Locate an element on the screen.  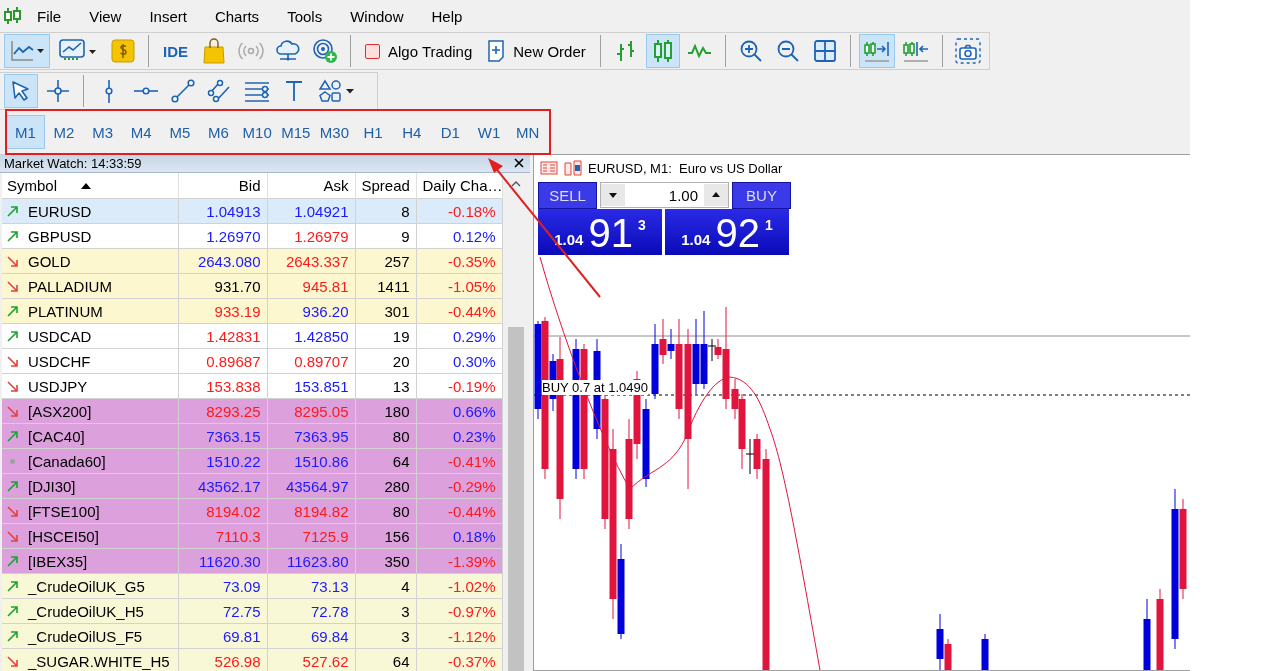
symbol-name: [ASX200] is located at coordinates (60, 411).